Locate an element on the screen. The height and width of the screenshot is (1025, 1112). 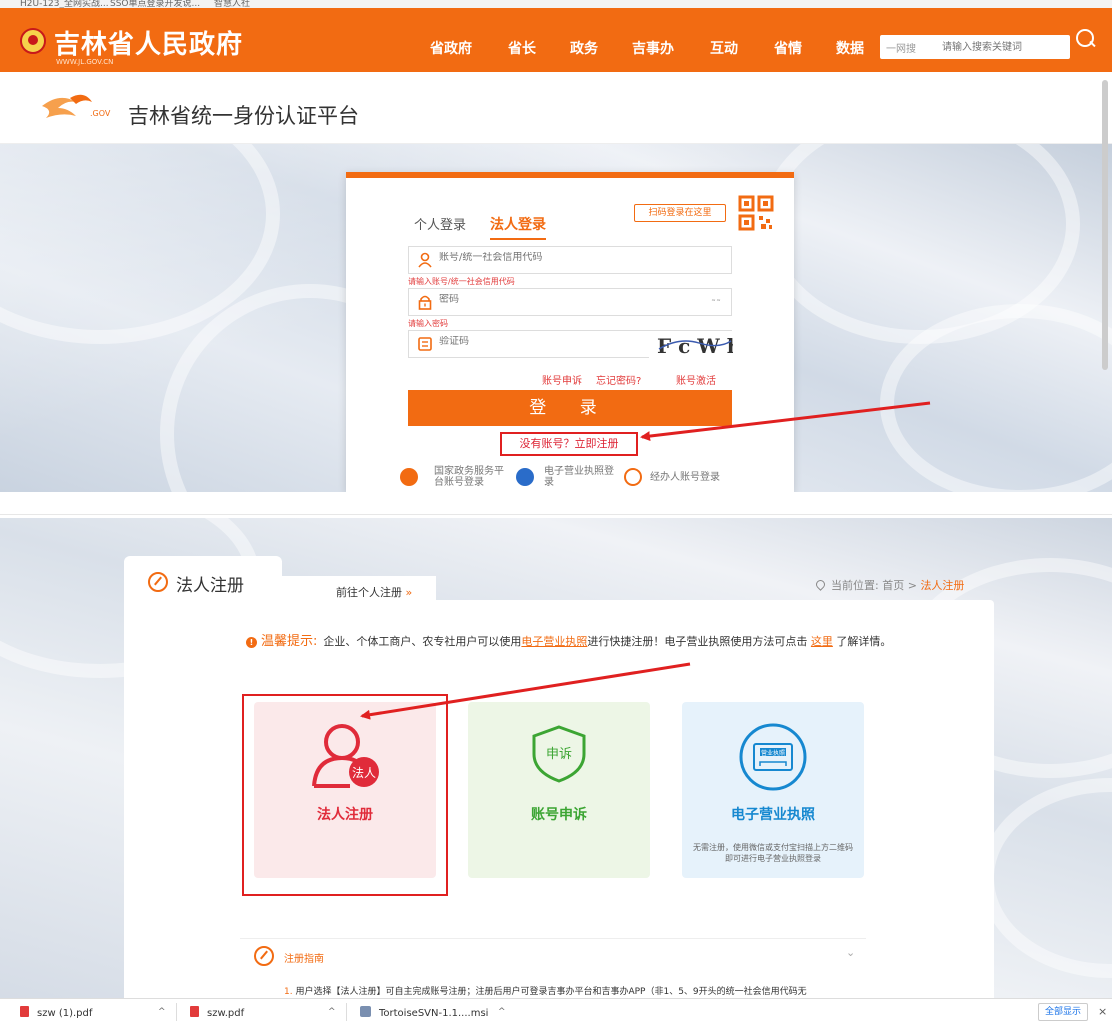
goto-personal-register: 前往个人注册 » is located at coordinates (359, 591).